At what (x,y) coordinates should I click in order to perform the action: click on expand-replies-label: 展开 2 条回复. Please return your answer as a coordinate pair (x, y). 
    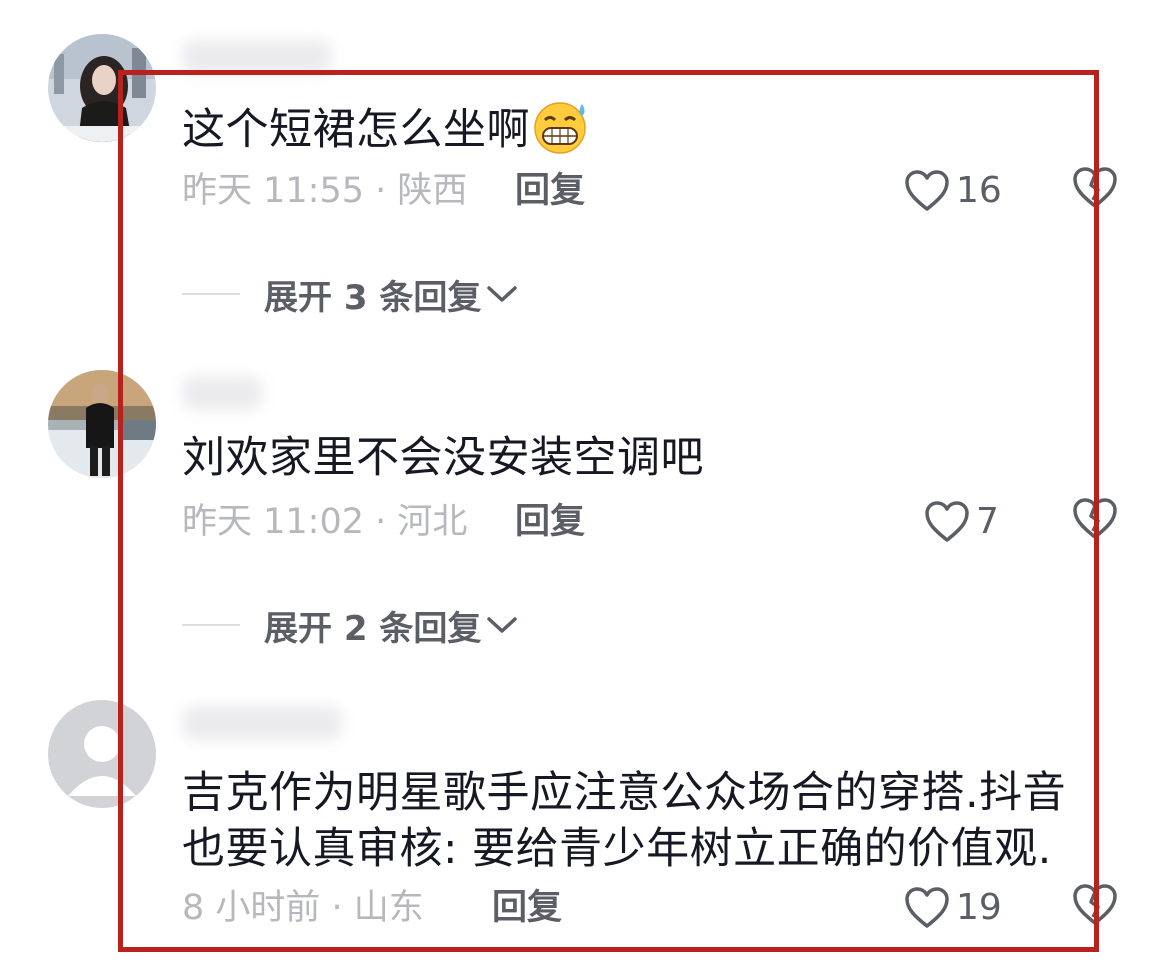
    Looking at the image, I should click on (373, 628).